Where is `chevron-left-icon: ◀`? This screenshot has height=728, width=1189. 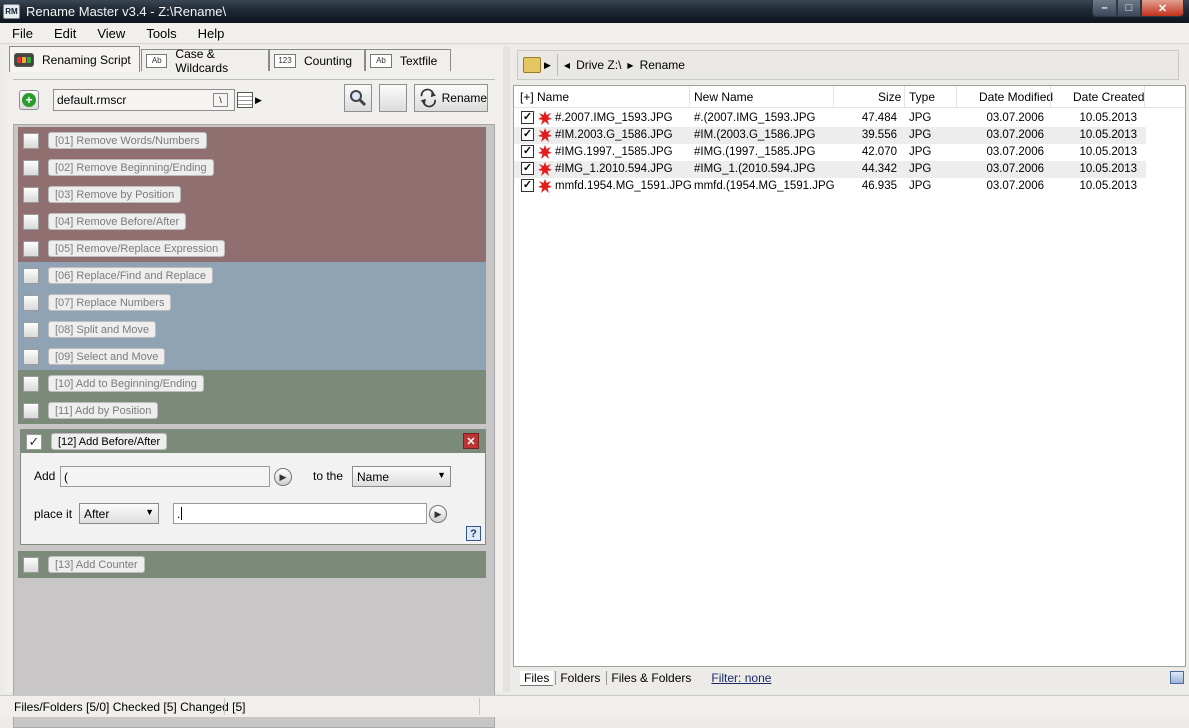
chevron-left-icon: ◀ is located at coordinates (567, 65).